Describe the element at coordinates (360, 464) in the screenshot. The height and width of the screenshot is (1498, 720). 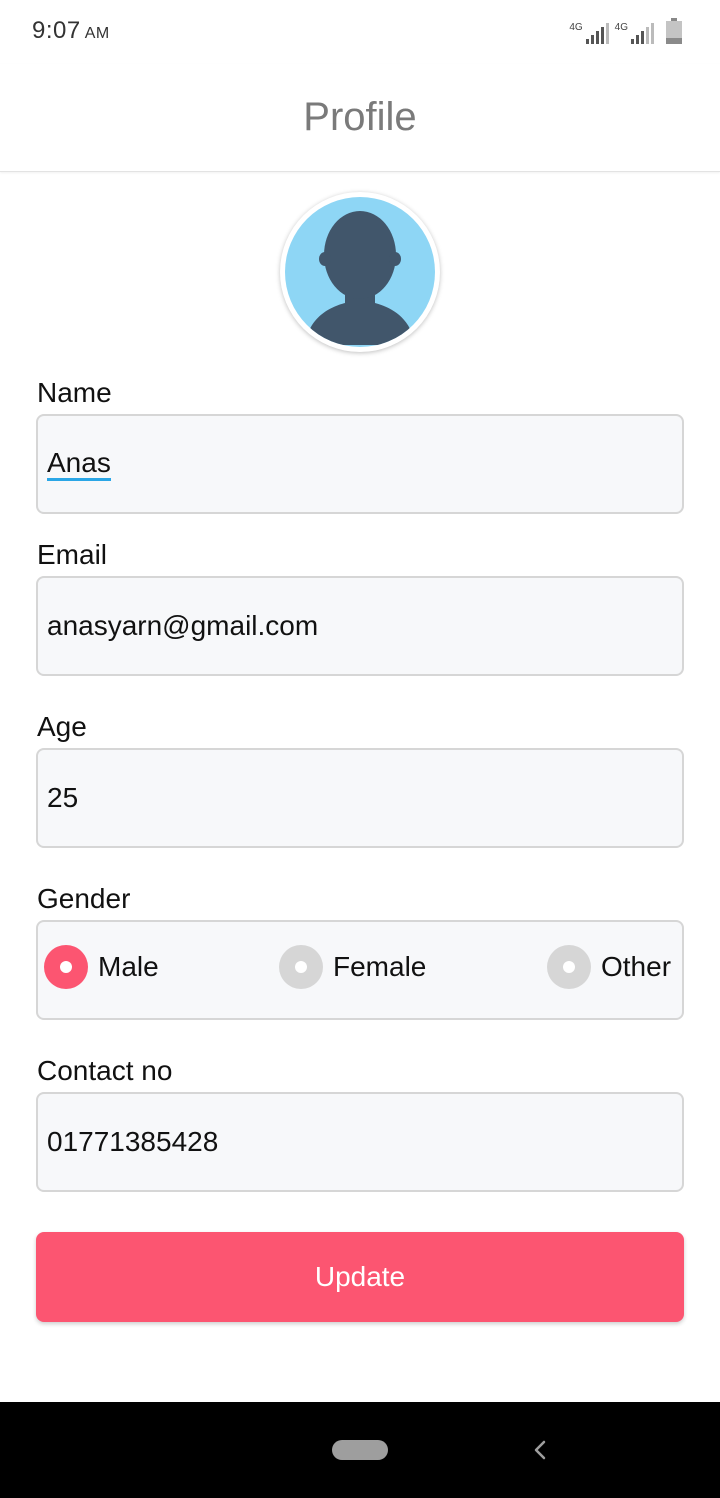
I see `name-field: Anas` at that location.